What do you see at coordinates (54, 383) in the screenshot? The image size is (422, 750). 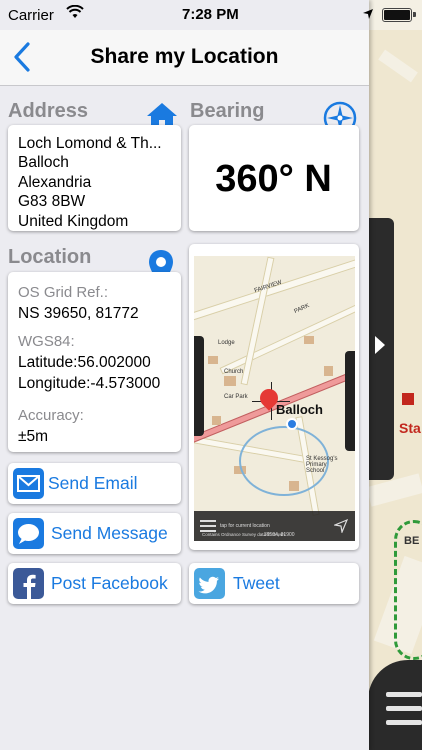 I see `longitude-label: Longitude:` at bounding box center [54, 383].